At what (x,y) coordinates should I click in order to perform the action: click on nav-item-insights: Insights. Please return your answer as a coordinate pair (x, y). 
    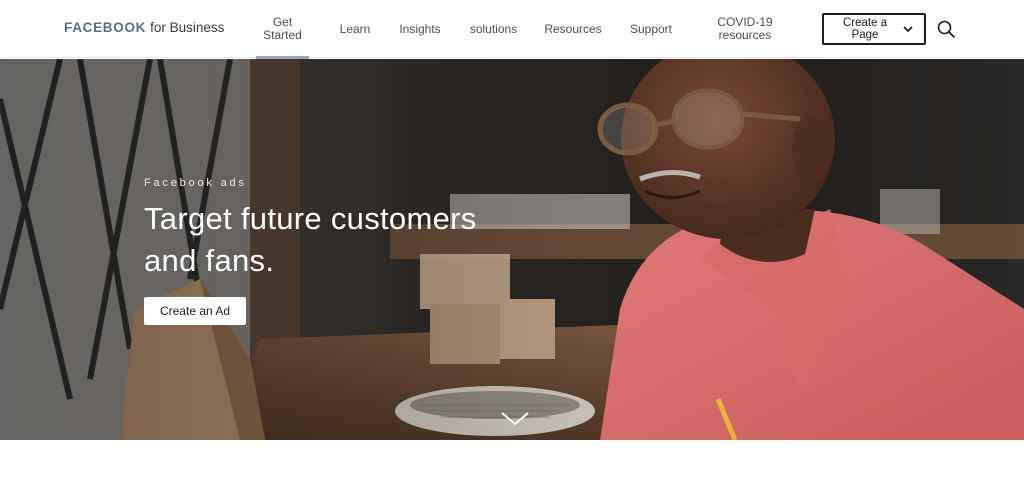
    Looking at the image, I should click on (420, 29).